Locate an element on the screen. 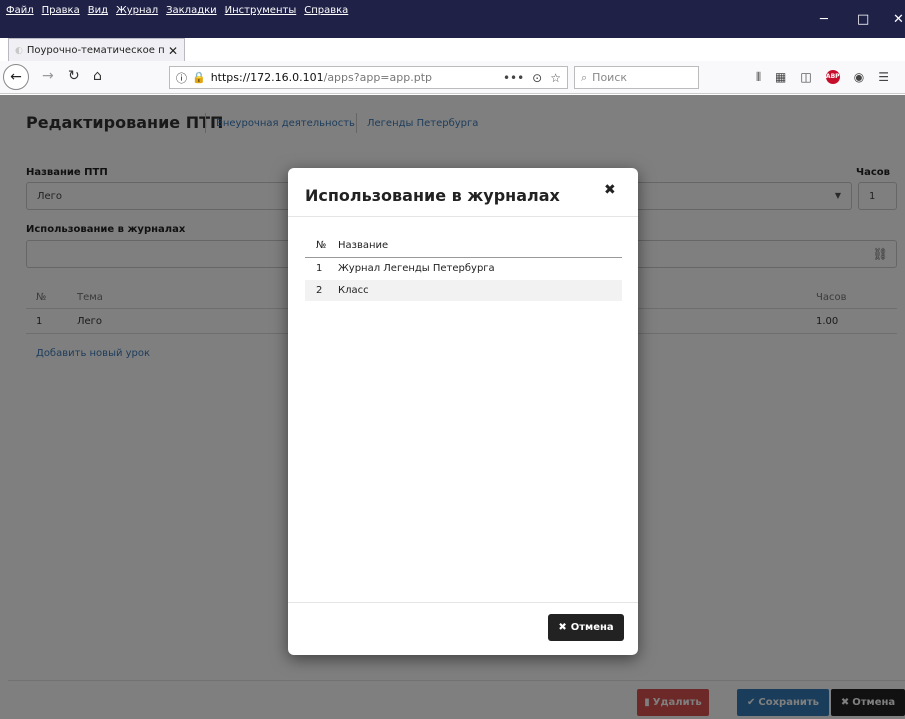 The width and height of the screenshot is (905, 719). close-icon: ✖ is located at coordinates (562, 627).